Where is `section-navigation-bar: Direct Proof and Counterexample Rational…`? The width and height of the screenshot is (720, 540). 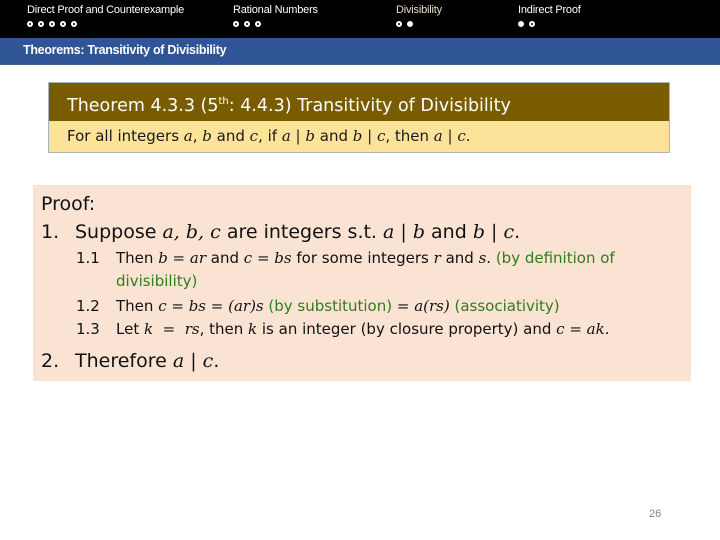 section-navigation-bar: Direct Proof and Counterexample Rational… is located at coordinates (360, 19).